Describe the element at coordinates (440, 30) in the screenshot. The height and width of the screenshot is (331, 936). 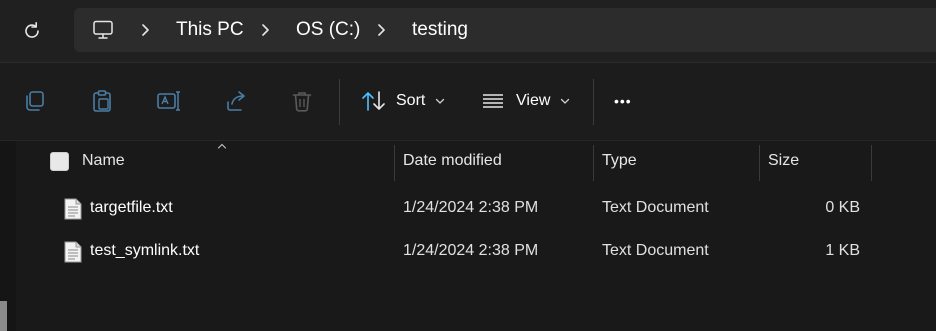
I see `breadcrumb-testing: testing` at that location.